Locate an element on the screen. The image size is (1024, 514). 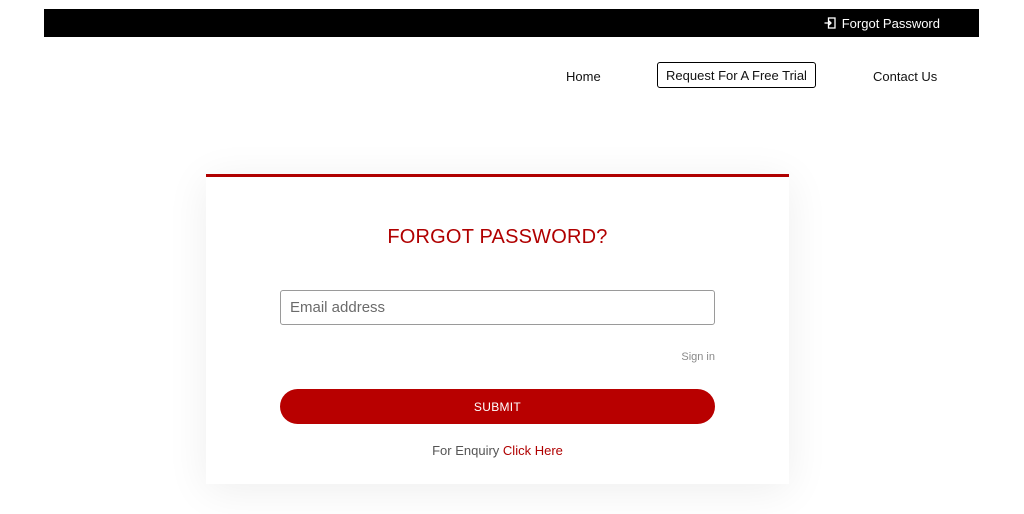
nav-contact-link: Contact Us is located at coordinates (905, 76).